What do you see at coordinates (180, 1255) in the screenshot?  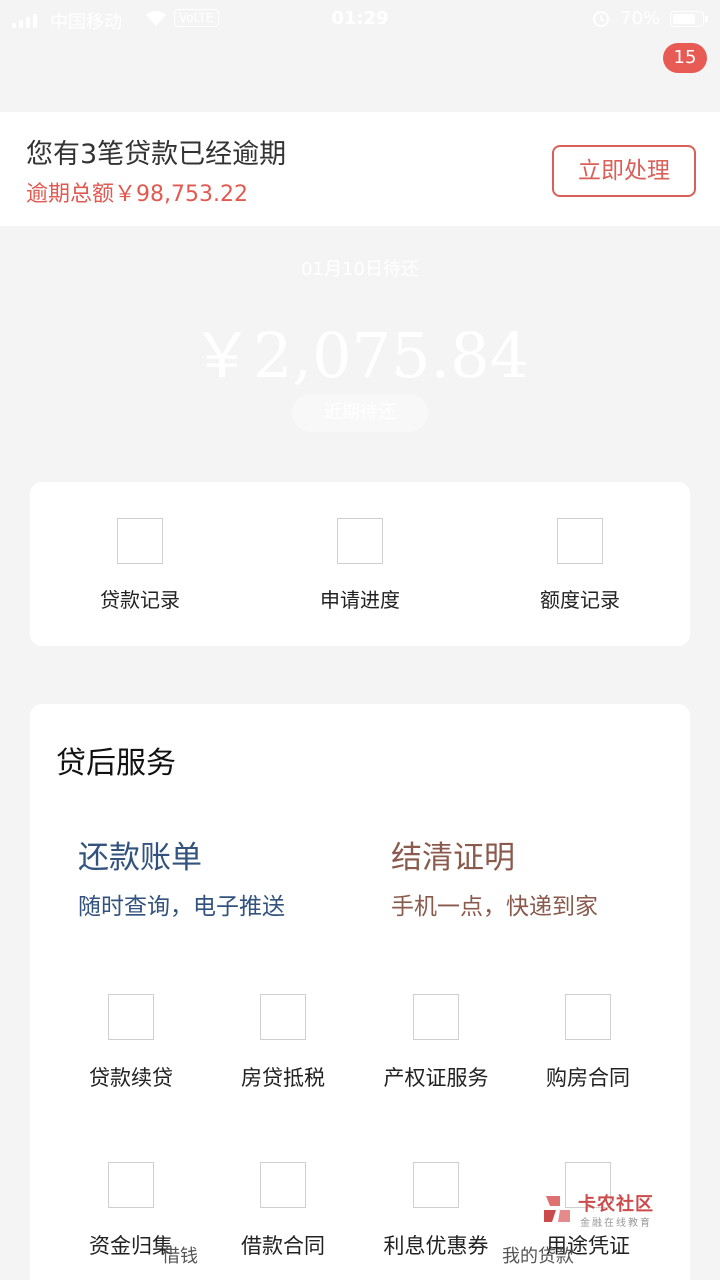 I see `tab-borrow: 借钱` at bounding box center [180, 1255].